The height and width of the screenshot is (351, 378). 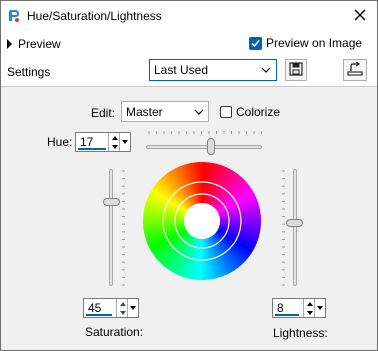 I want to click on preset-dropdown: Last Used, so click(x=213, y=70).